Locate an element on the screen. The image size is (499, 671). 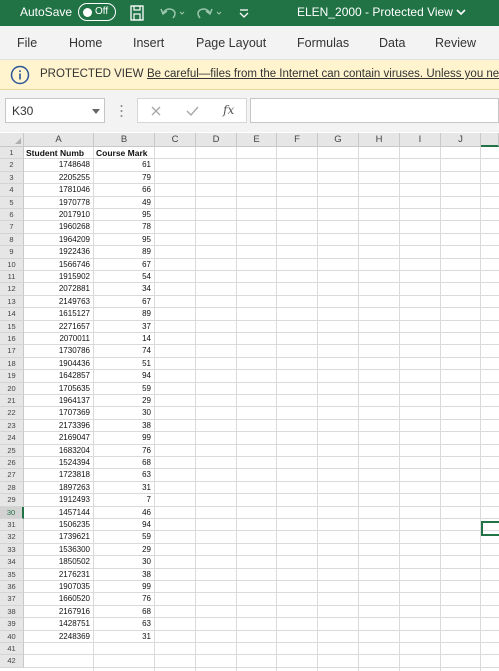
row-header: 33 is located at coordinates (12, 550).